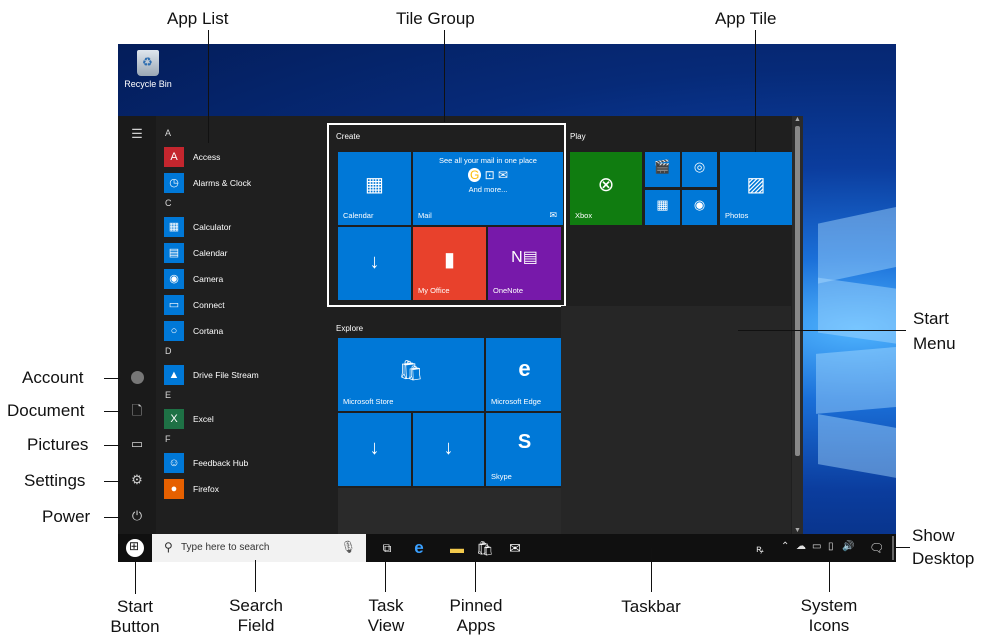 The image size is (991, 644). I want to click on pictures-icon: ▭, so click(137, 444).